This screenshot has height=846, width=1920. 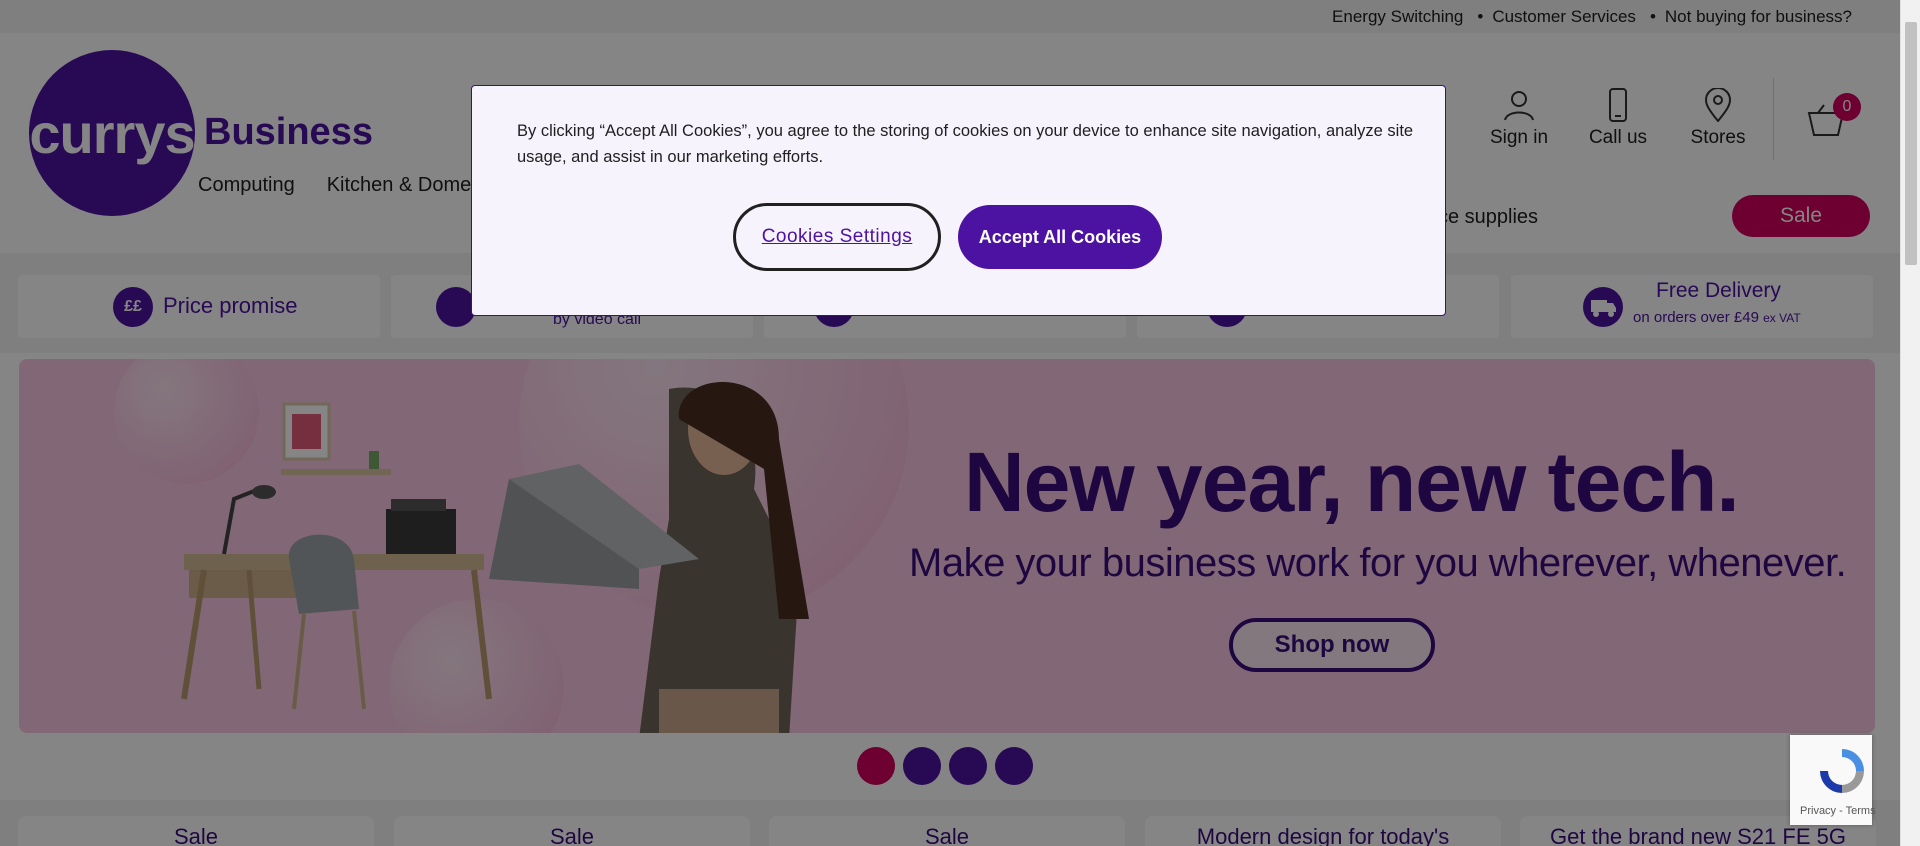 What do you see at coordinates (1838, 811) in the screenshot?
I see `recaptcha-links: Privacy - Terms` at bounding box center [1838, 811].